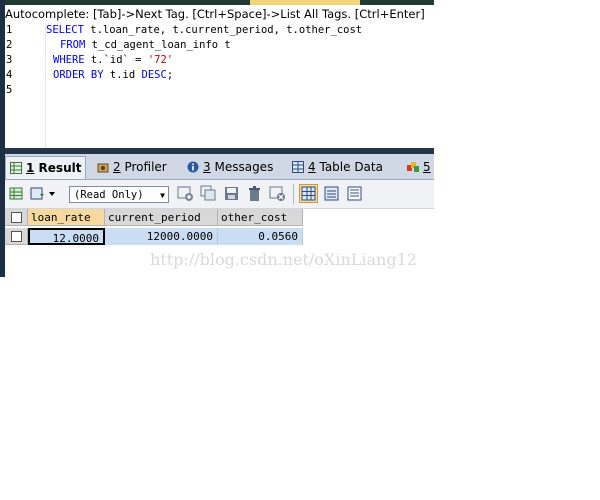 The height and width of the screenshot is (500, 600). Describe the element at coordinates (293, 194) in the screenshot. I see `toolbar-divider` at that location.